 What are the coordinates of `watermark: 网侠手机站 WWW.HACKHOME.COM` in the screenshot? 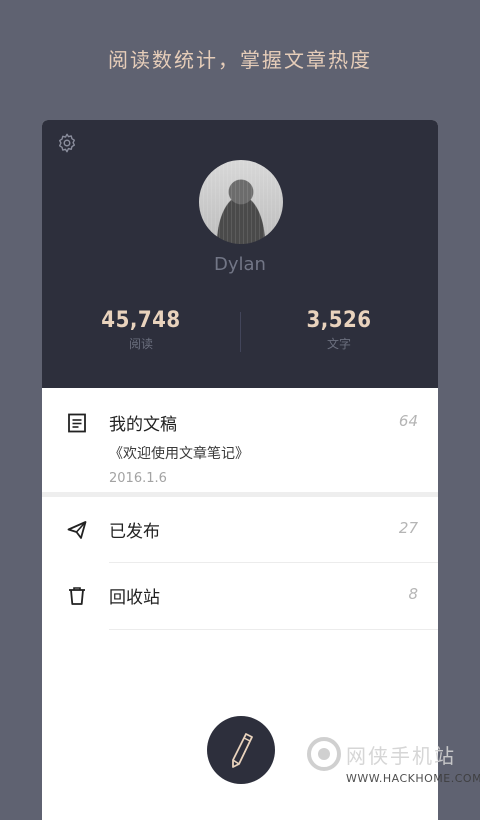 It's located at (393, 764).